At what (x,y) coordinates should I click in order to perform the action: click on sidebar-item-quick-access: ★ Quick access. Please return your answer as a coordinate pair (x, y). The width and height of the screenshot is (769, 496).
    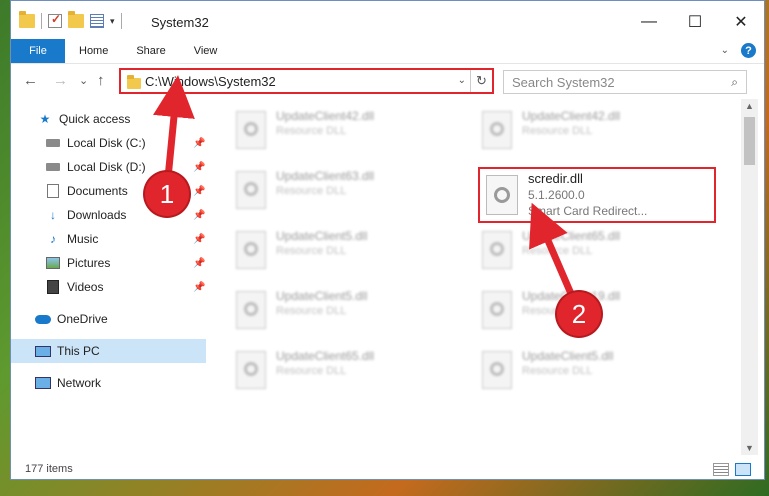
    Looking at the image, I should click on (108, 119).